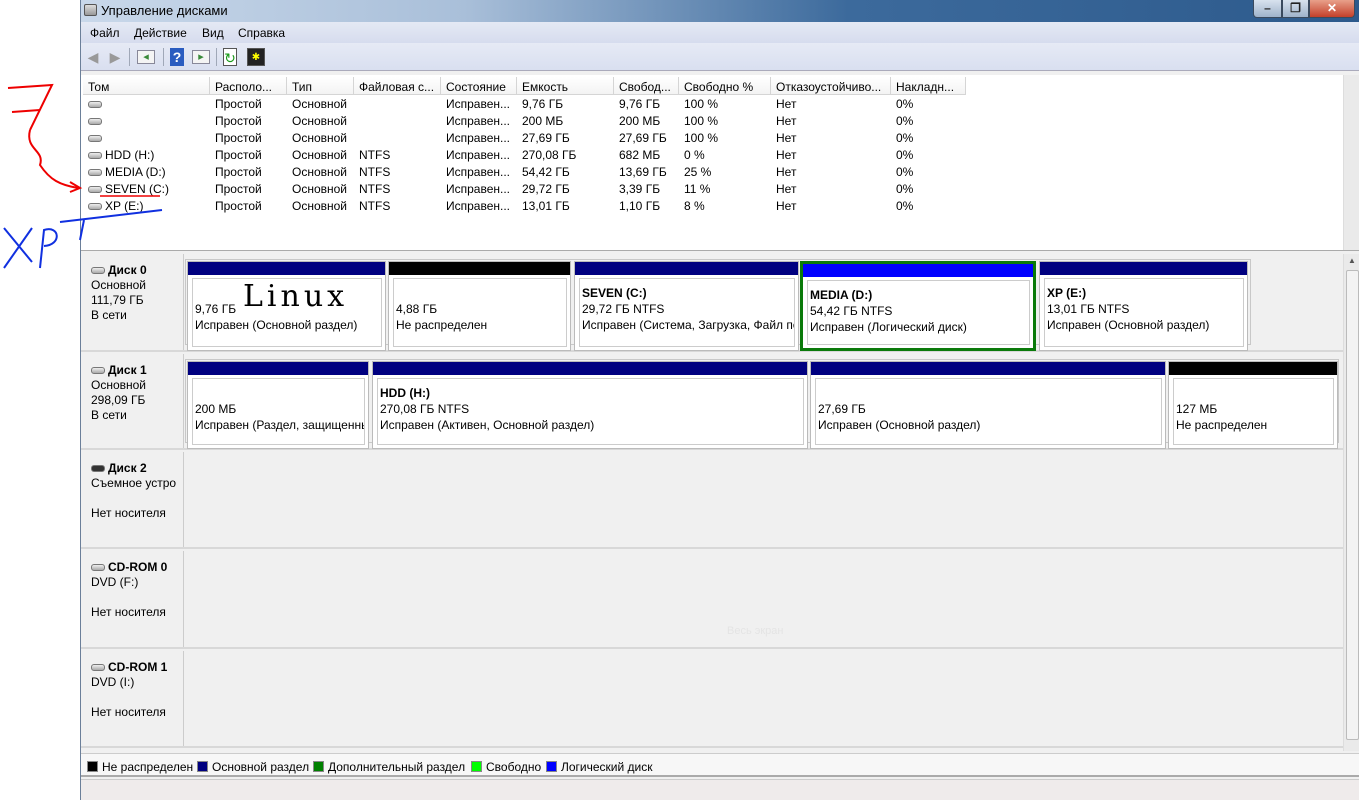 Image resolution: width=1359 pixels, height=800 pixels. What do you see at coordinates (599, 767) in the screenshot?
I see `legend-item: Логический диск` at bounding box center [599, 767].